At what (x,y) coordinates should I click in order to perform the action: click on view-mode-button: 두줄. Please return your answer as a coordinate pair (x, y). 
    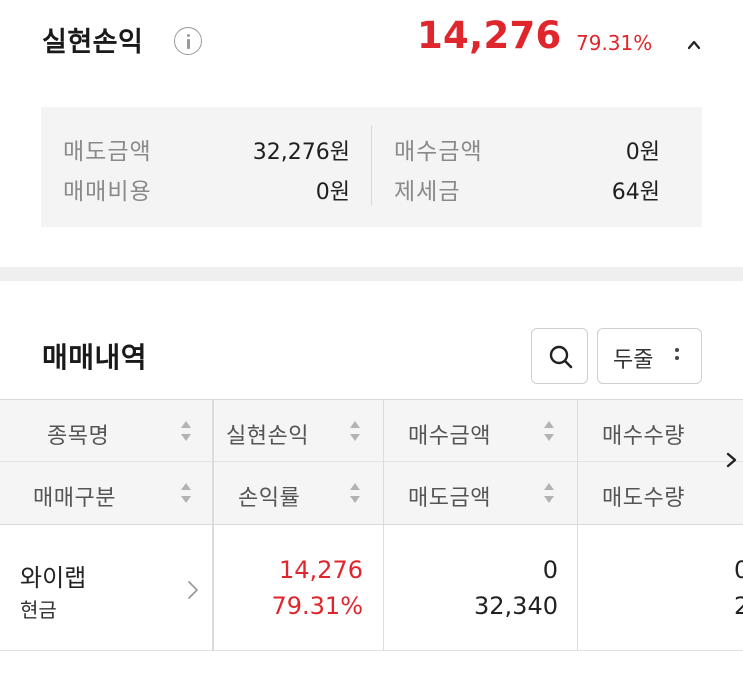
    Looking at the image, I should click on (649, 356).